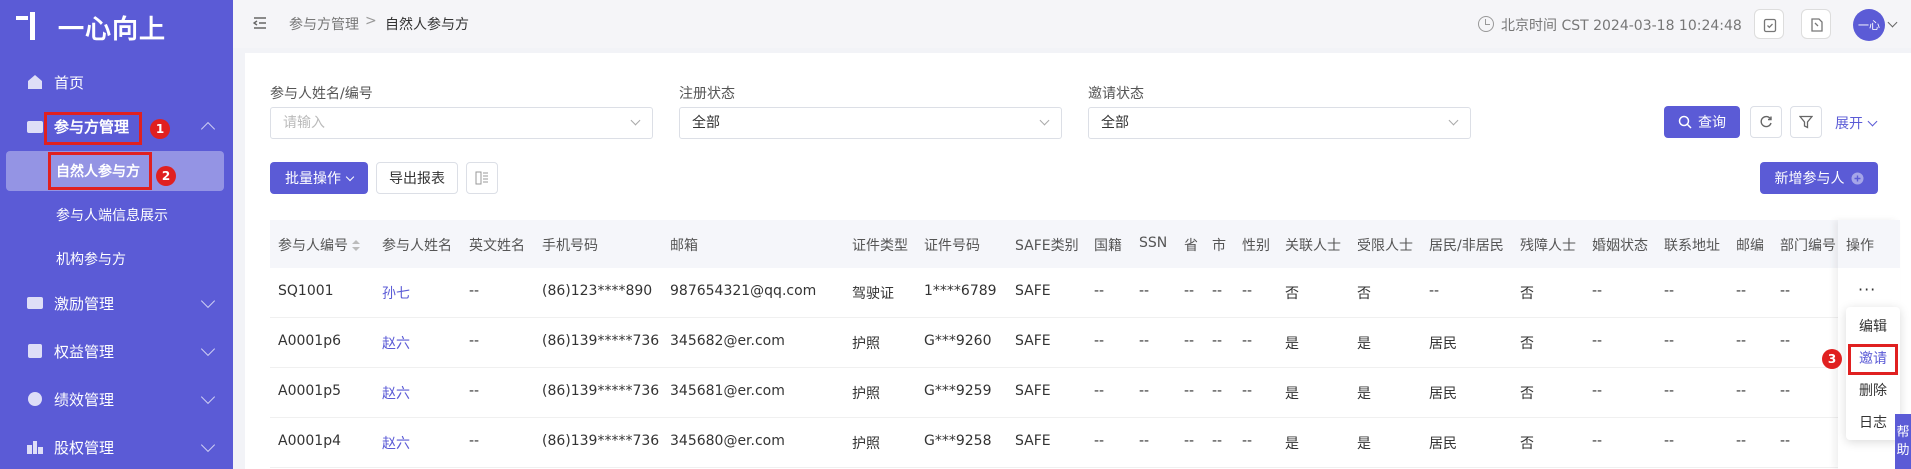 This screenshot has width=1911, height=469. What do you see at coordinates (1033, 391) in the screenshot?
I see `table-cell: SAFE` at bounding box center [1033, 391].